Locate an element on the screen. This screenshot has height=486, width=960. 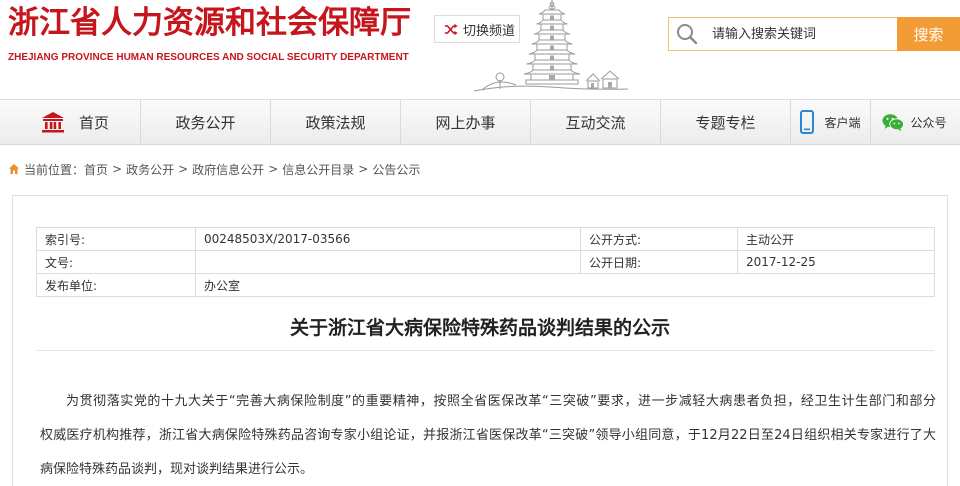
meta-label-disclosure-method: 公开方式: is located at coordinates (659, 239).